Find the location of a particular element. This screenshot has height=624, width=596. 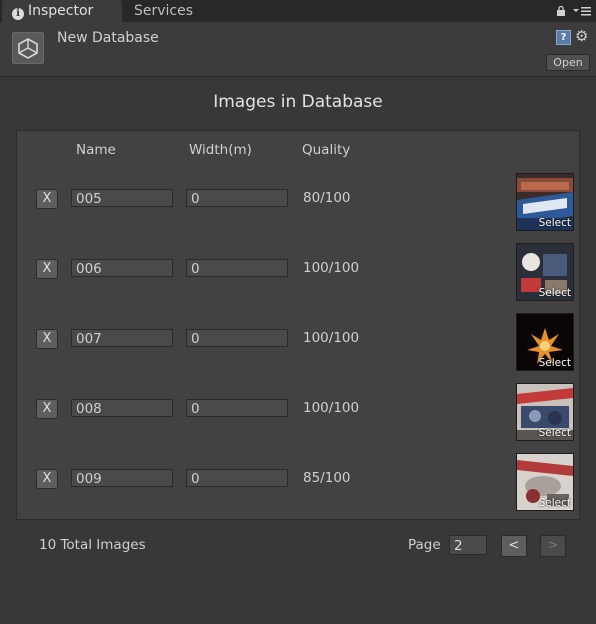

name-field: 007 is located at coordinates (122, 338).